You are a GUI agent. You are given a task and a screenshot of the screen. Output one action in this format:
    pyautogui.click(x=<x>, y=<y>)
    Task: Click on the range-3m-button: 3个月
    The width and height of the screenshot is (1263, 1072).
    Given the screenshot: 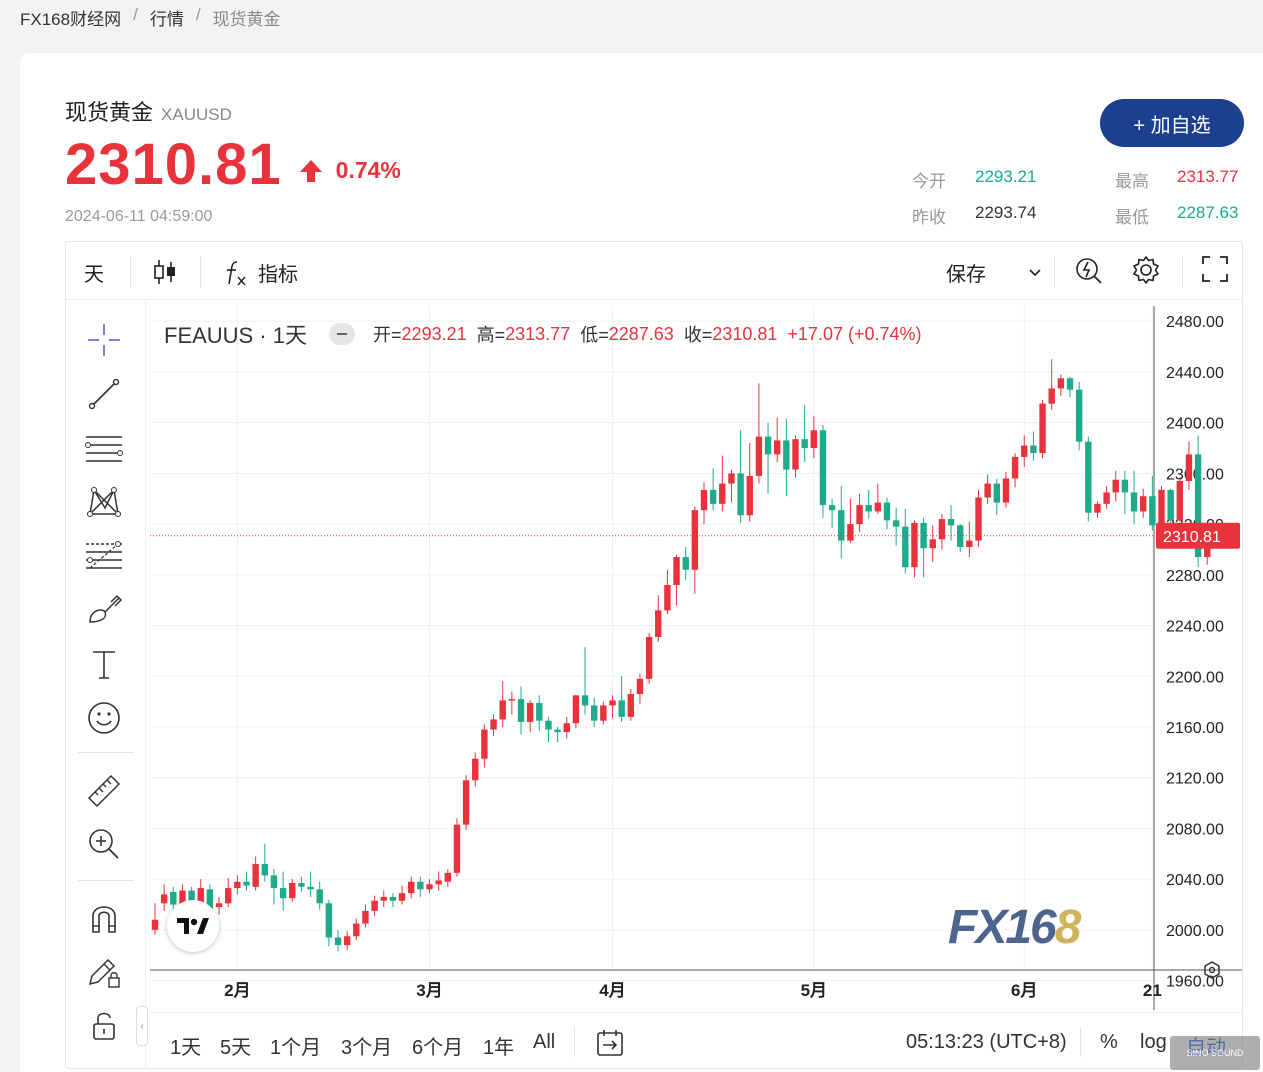 What is the action you would take?
    pyautogui.click(x=366, y=1045)
    